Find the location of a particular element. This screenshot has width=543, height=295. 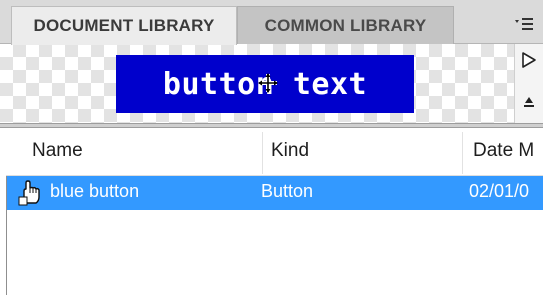

play-icon is located at coordinates (529, 60).